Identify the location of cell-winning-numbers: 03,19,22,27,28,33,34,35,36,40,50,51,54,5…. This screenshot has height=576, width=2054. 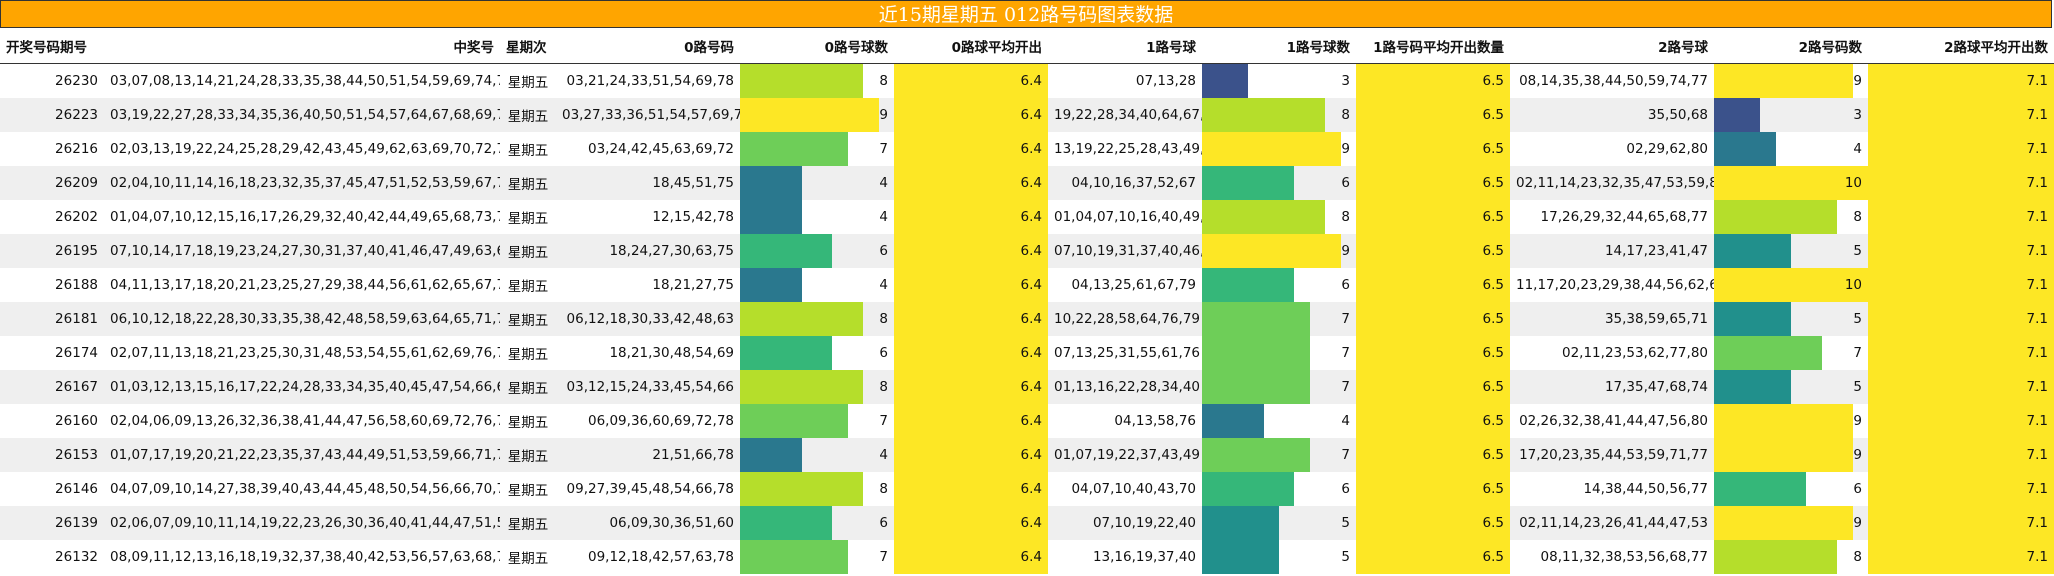
(302, 115).